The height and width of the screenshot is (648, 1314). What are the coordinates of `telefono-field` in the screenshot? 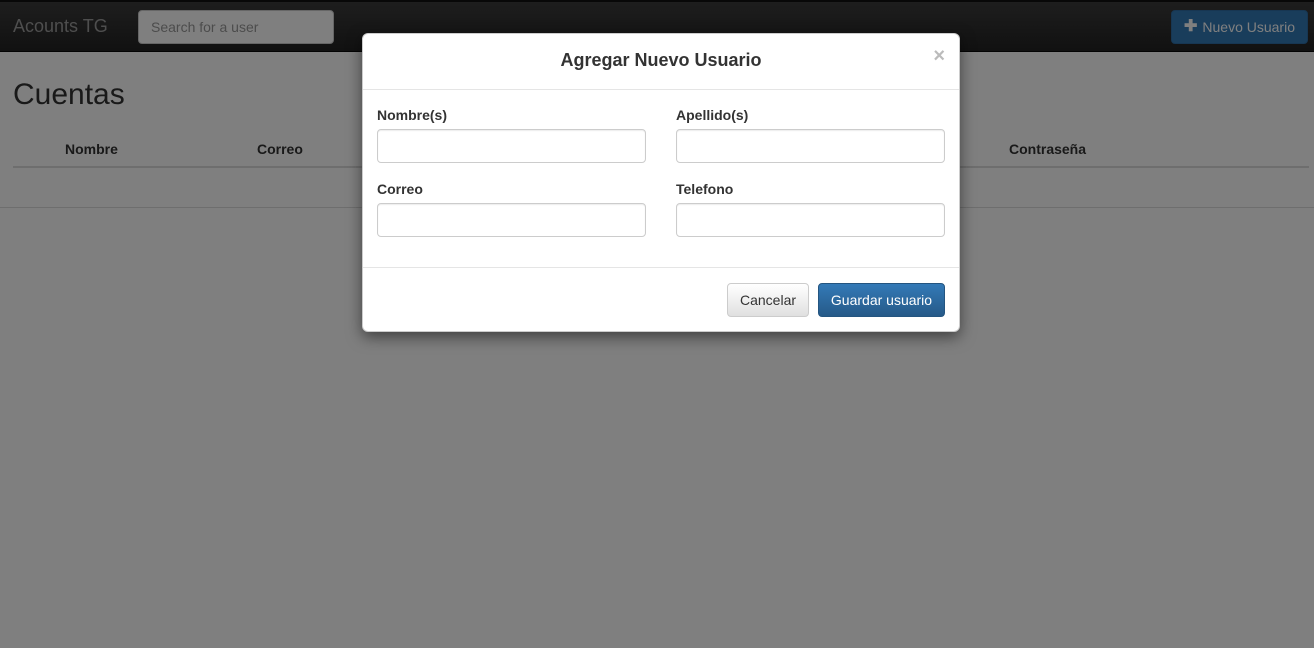 It's located at (810, 220).